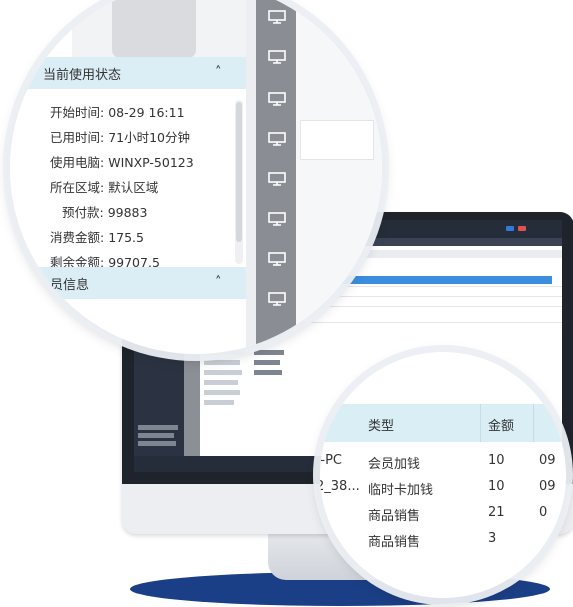  Describe the element at coordinates (77, 112) in the screenshot. I see `start-time-label: 开始时间:` at that location.